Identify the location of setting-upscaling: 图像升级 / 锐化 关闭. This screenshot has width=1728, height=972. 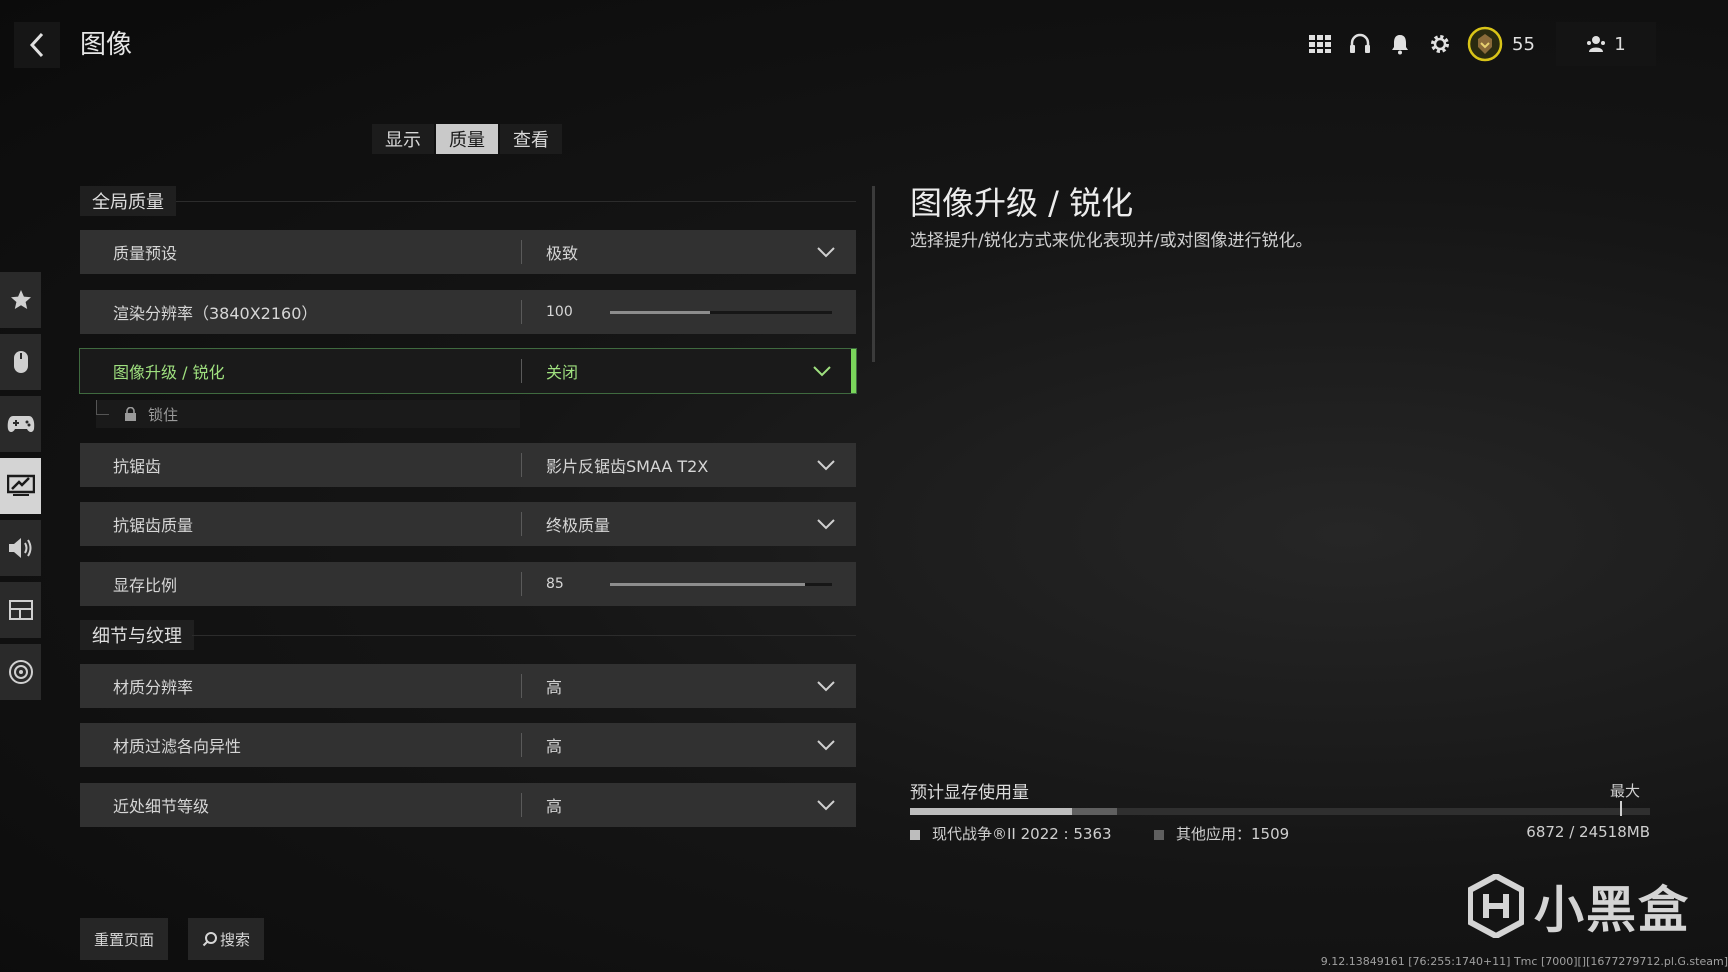
(468, 371).